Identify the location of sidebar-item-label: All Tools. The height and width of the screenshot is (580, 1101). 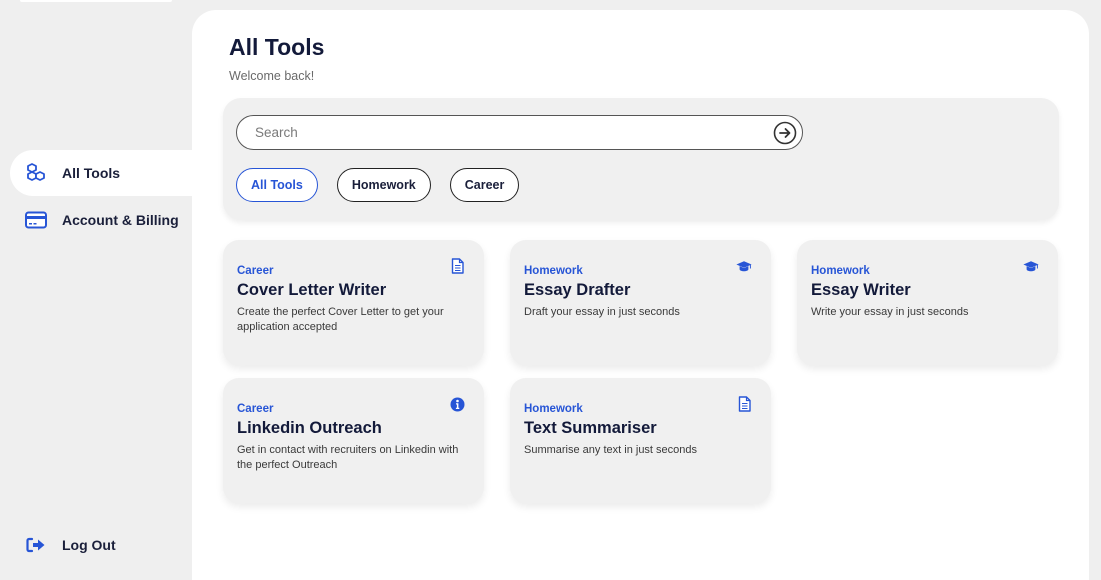
(91, 173).